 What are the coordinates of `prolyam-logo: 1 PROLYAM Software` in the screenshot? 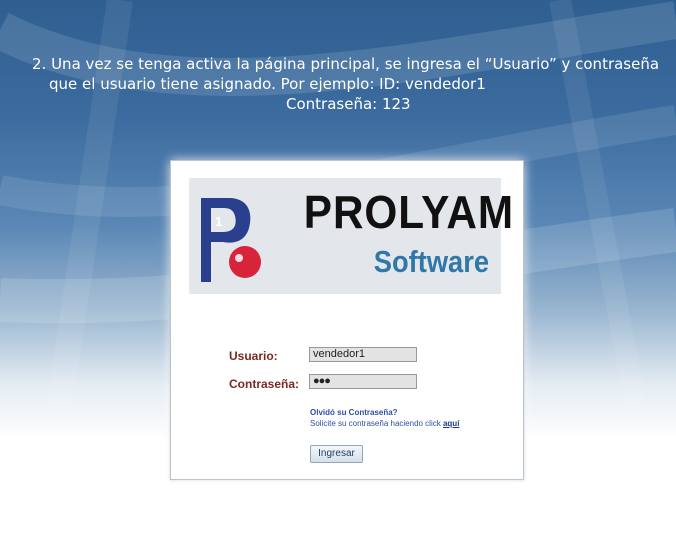 It's located at (352, 236).